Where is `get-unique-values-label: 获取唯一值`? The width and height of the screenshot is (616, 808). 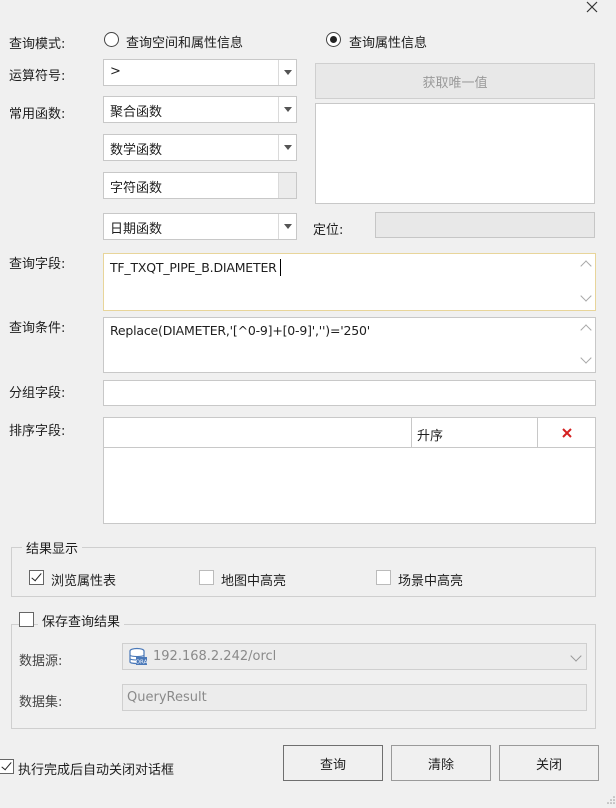 get-unique-values-label: 获取唯一值 is located at coordinates (455, 83).